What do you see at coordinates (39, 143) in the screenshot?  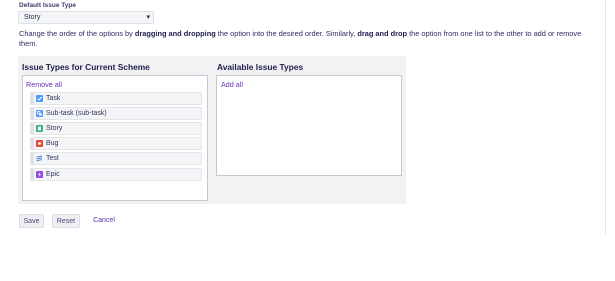 I see `bug-icon` at bounding box center [39, 143].